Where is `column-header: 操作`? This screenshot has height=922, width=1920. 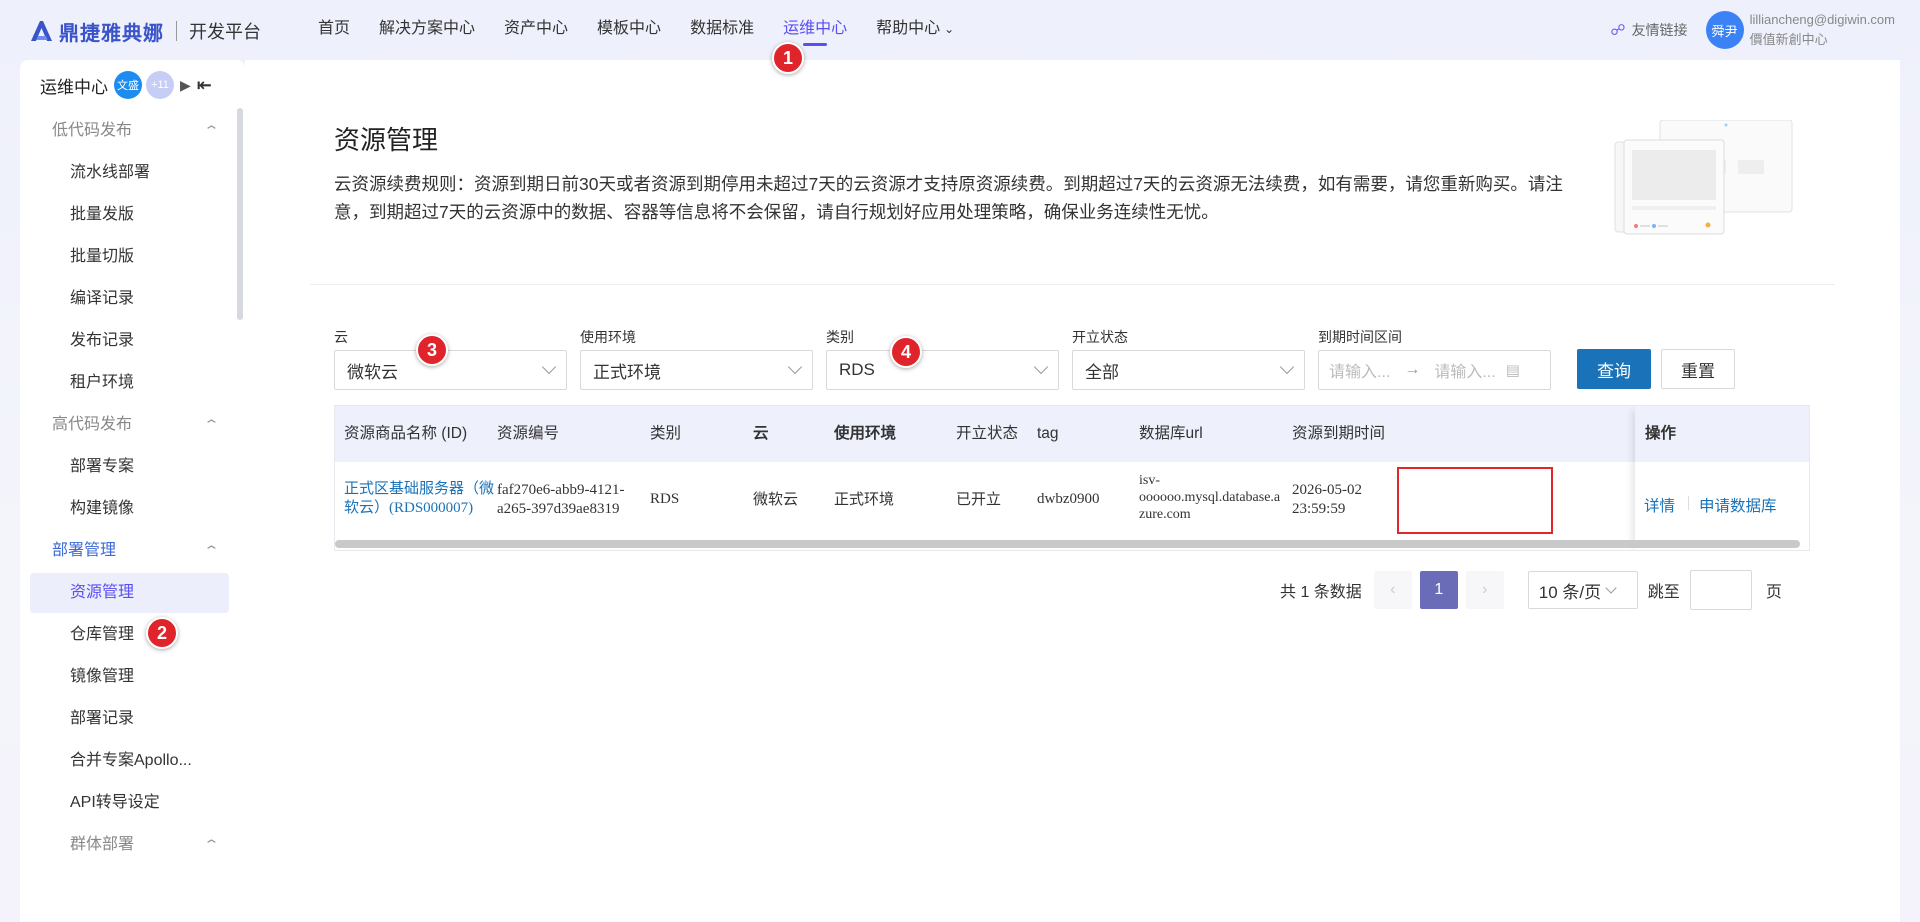
column-header: 操作 is located at coordinates (1722, 434).